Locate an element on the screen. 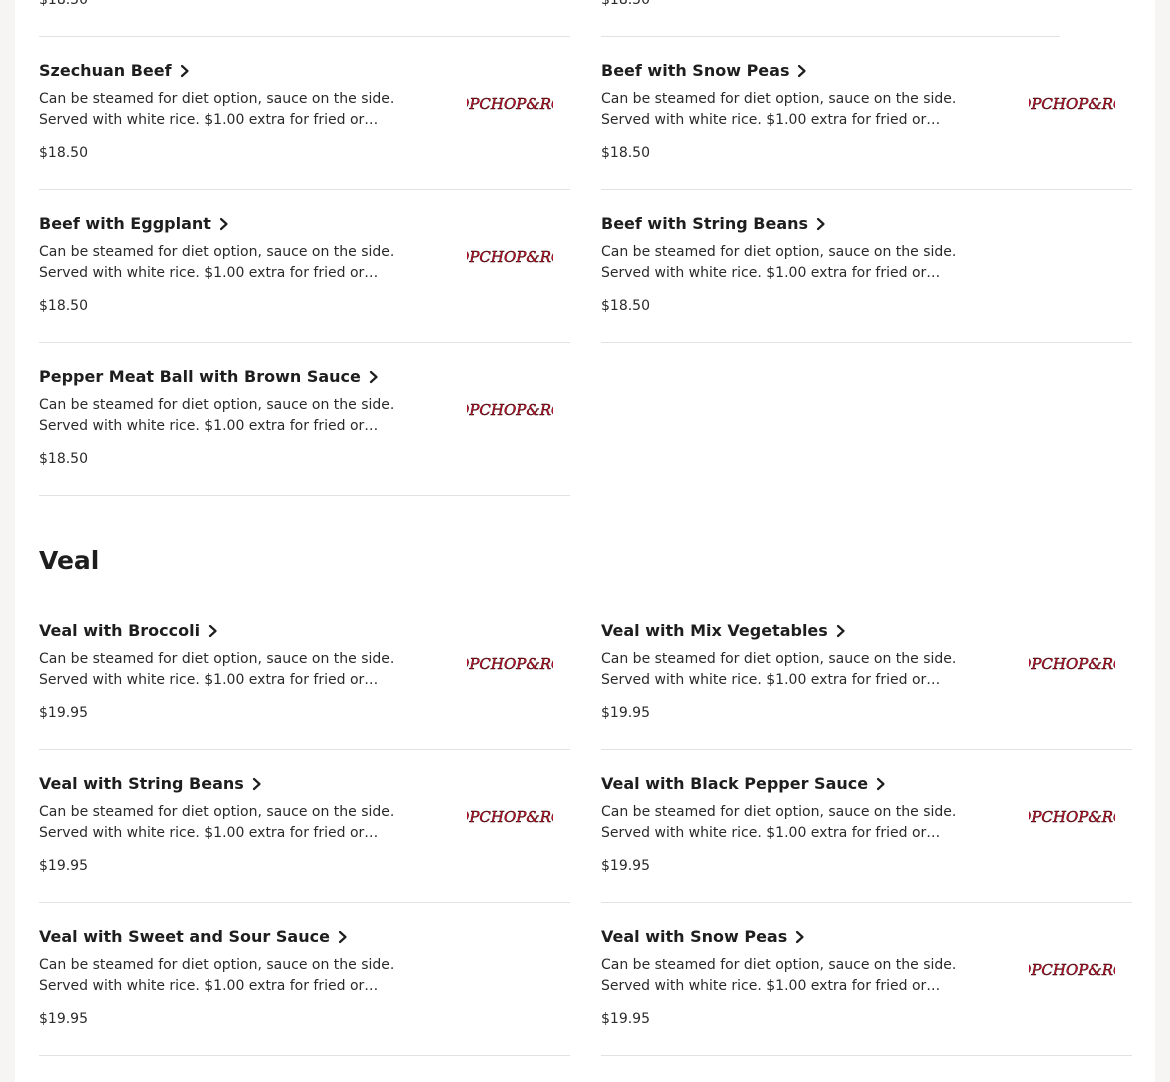 The width and height of the screenshot is (1170, 1082). item-name: Pepper Meat Ball with Brown Sauce is located at coordinates (200, 376).